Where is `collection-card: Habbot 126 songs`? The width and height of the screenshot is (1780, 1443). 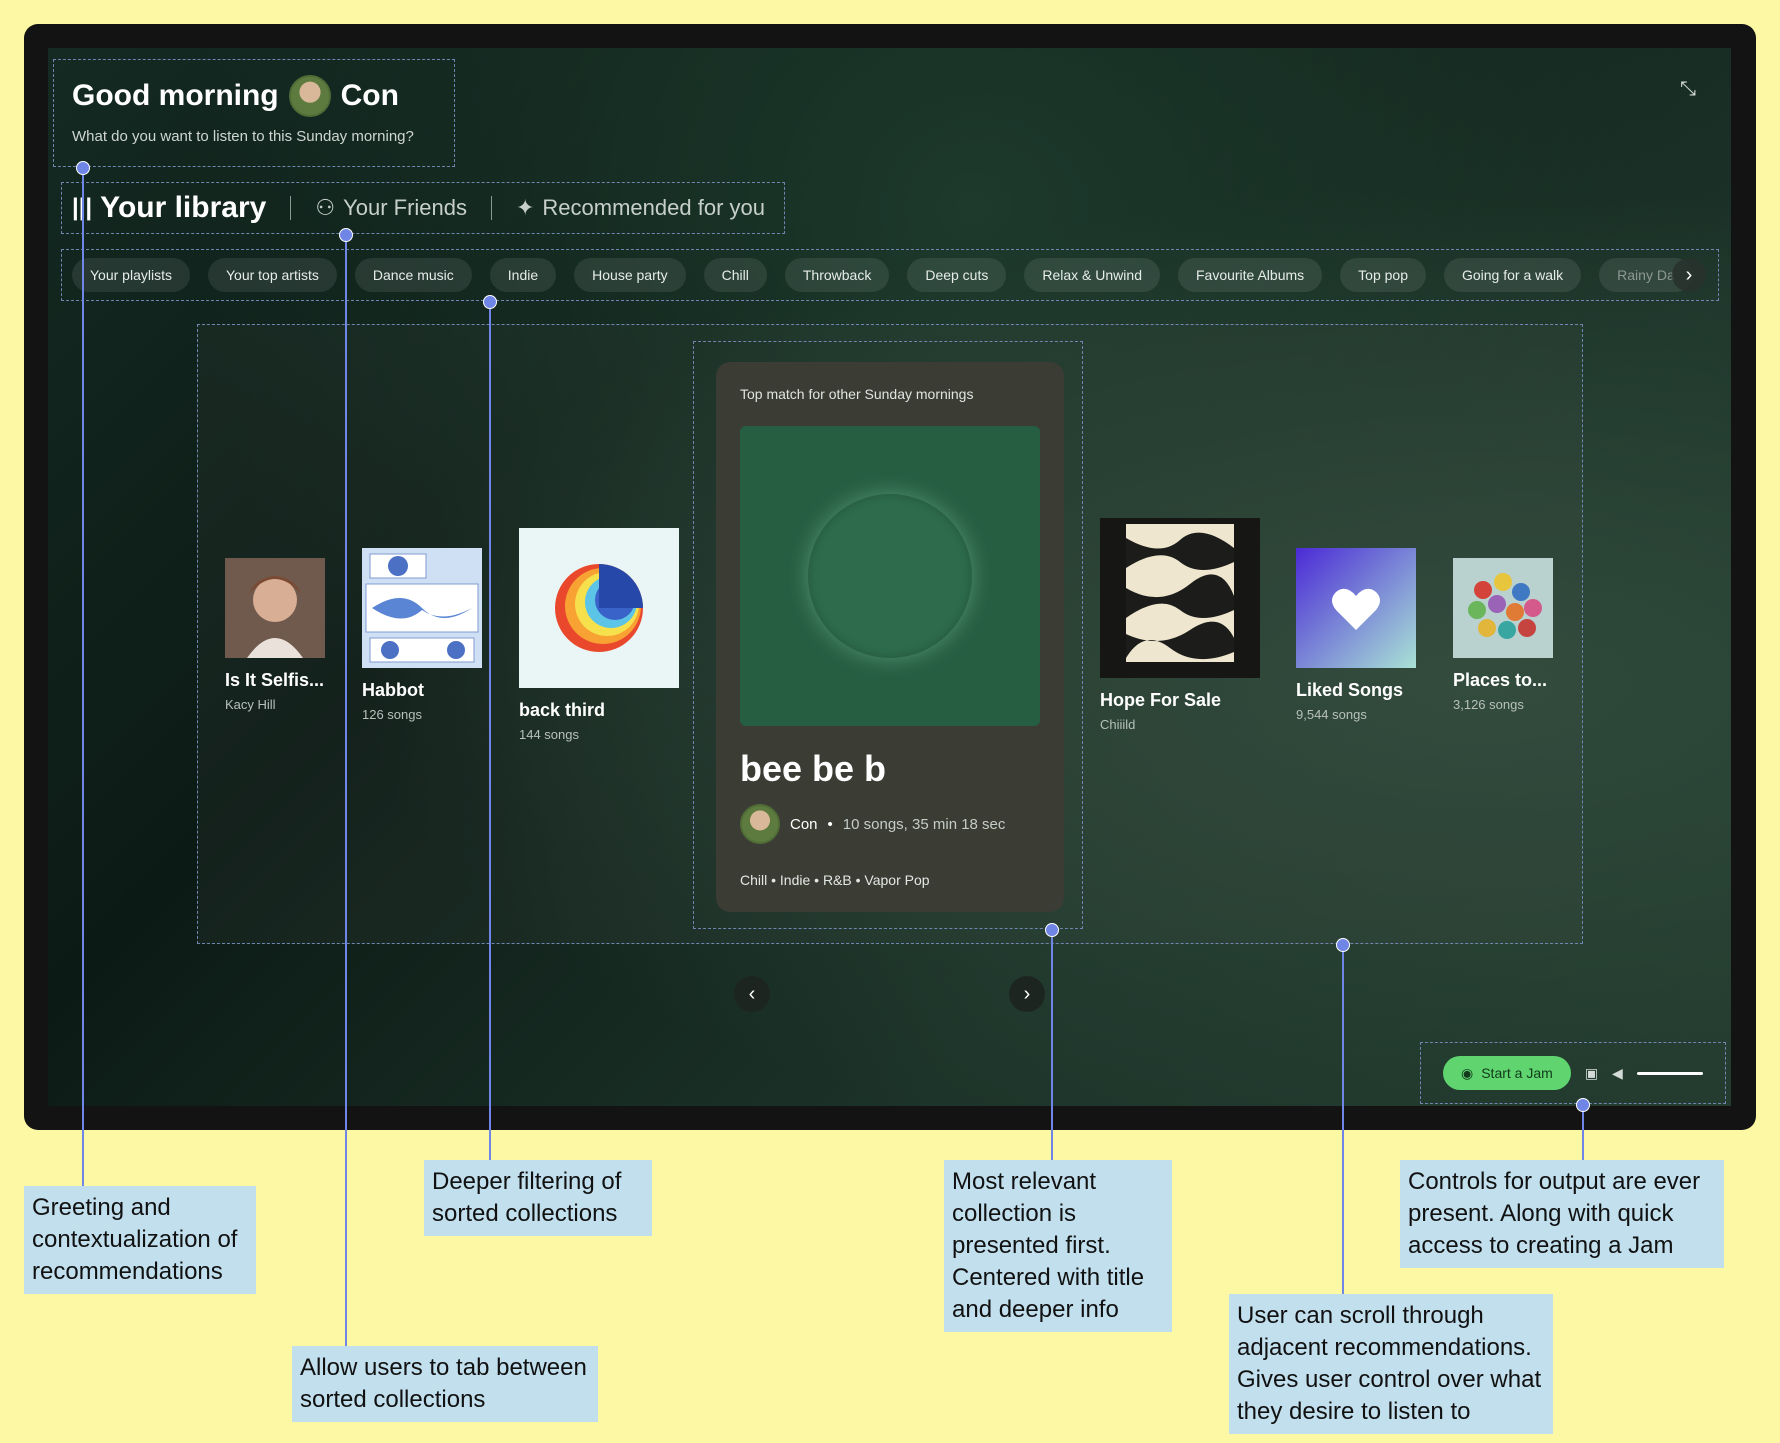 collection-card: Habbot 126 songs is located at coordinates (422, 635).